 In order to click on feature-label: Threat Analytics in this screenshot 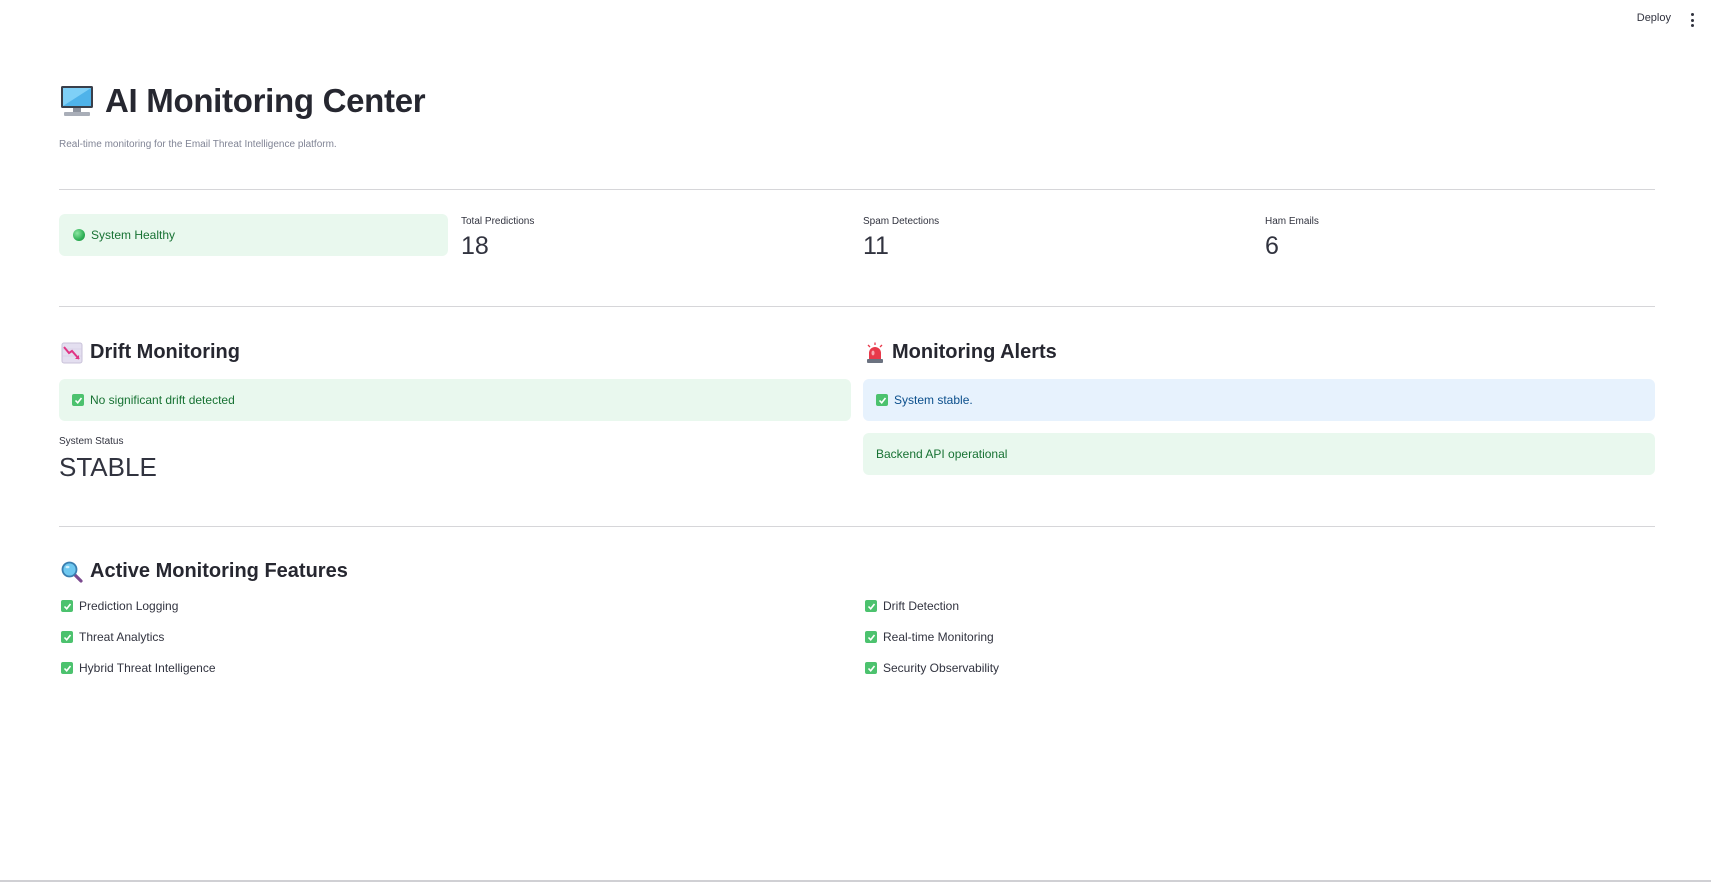, I will do `click(122, 637)`.